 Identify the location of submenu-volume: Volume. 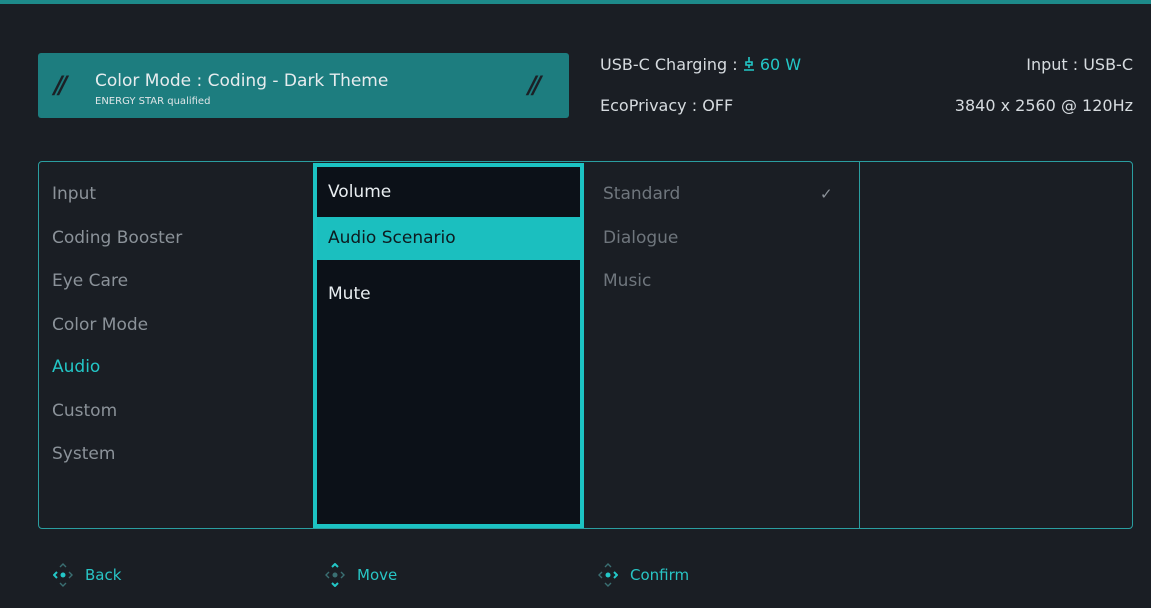
(448, 190).